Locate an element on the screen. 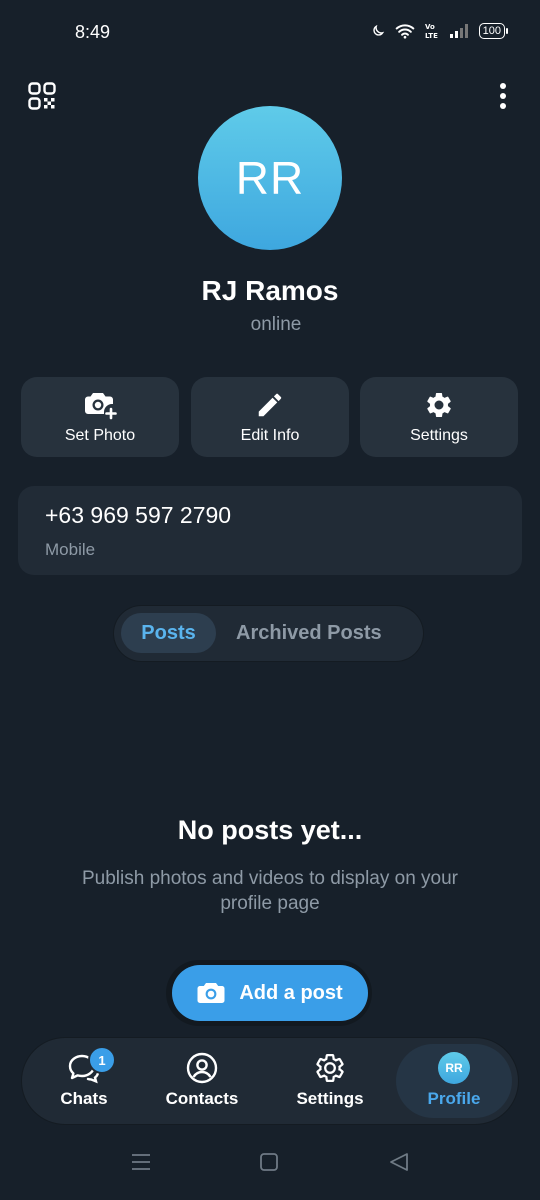 This screenshot has width=540, height=1200. moon-icon is located at coordinates (378, 30).